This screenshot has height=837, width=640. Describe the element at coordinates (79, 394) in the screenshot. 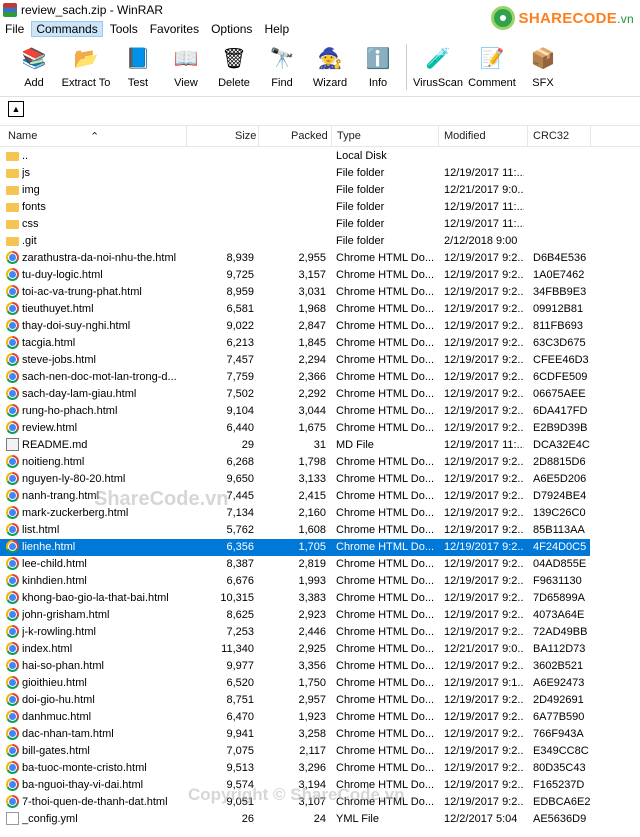

I see `file-name: sach-day-lam-giau.html` at that location.